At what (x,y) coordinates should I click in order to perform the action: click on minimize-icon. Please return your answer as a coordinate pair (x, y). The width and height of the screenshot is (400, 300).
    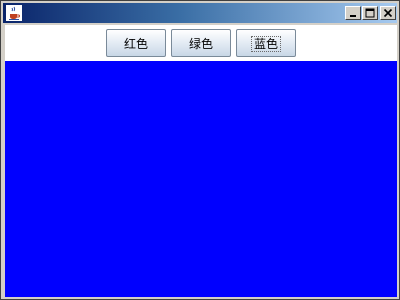
    Looking at the image, I should click on (353, 16).